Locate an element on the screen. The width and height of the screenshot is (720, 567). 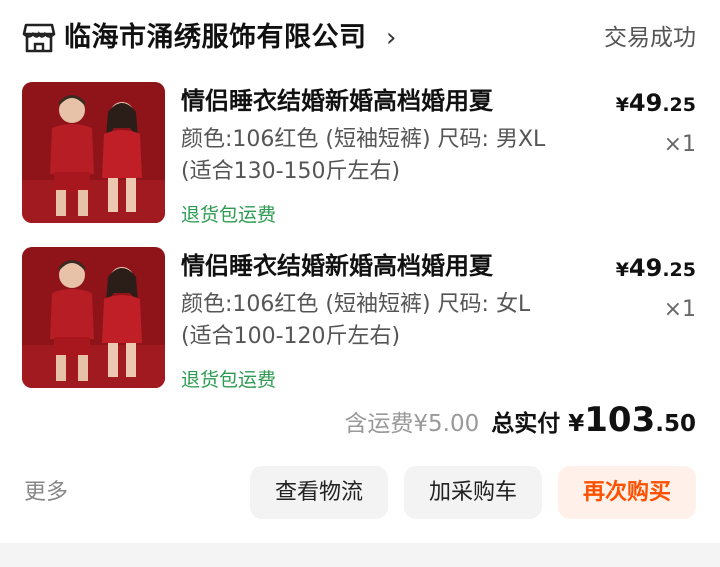
total-label: 总实付 is located at coordinates (526, 424).